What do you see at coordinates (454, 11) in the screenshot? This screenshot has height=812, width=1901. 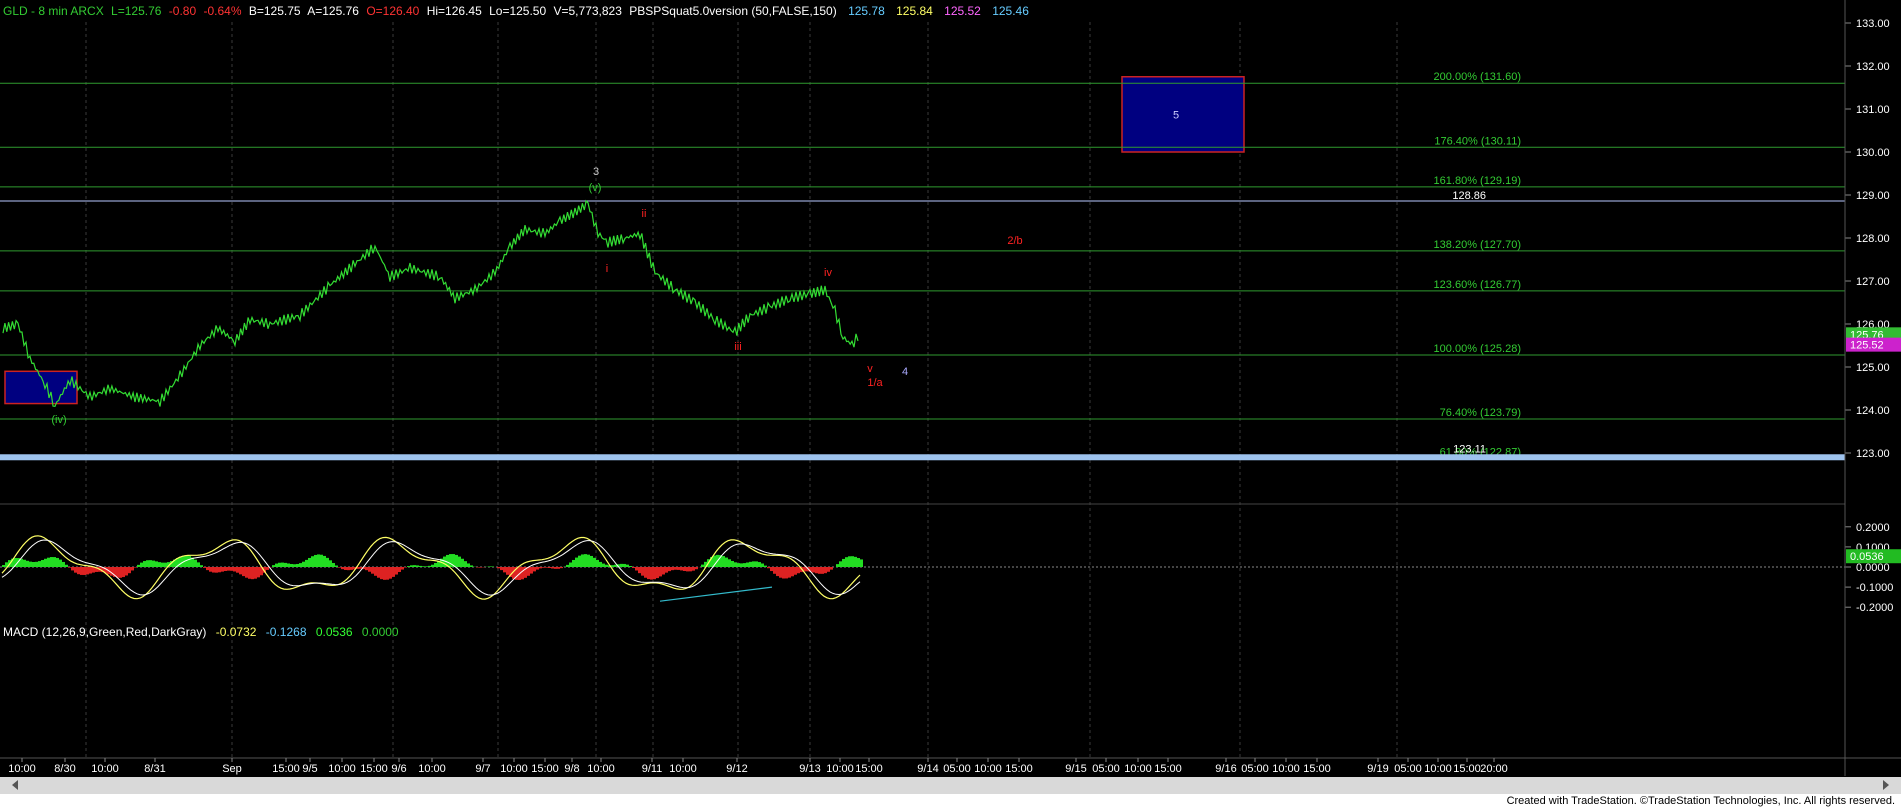 I see `header-high: Hi=126.45` at bounding box center [454, 11].